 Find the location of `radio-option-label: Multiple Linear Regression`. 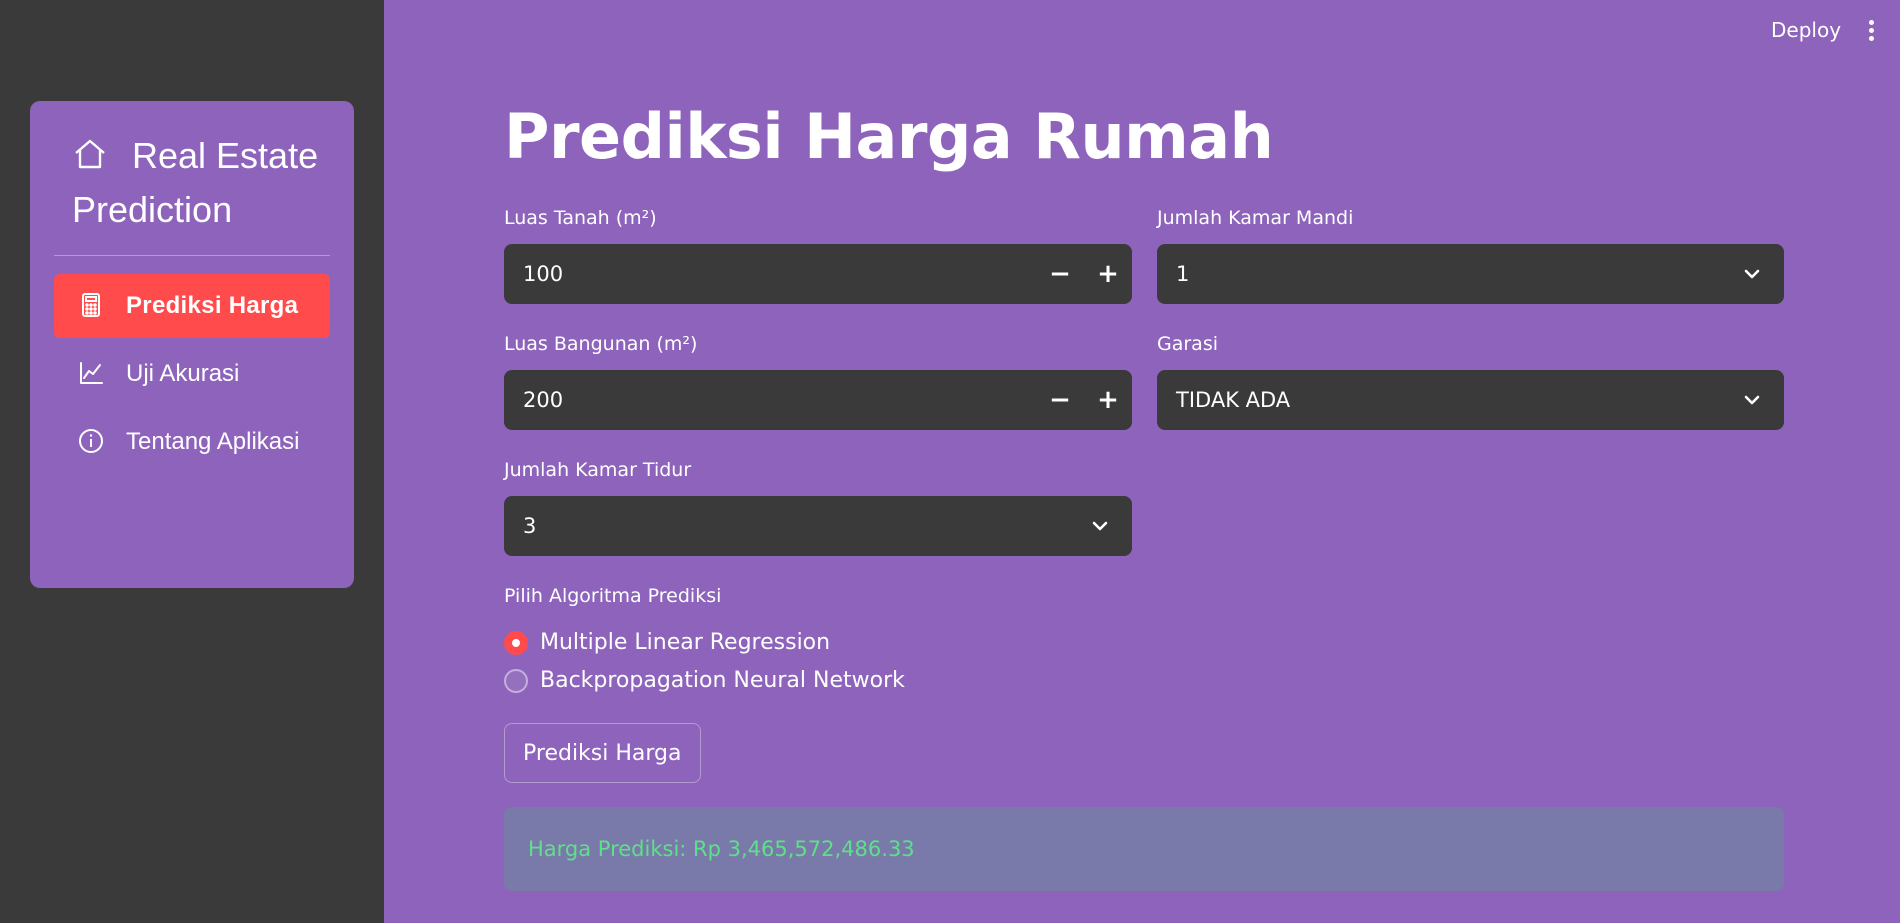

radio-option-label: Multiple Linear Regression is located at coordinates (685, 642).